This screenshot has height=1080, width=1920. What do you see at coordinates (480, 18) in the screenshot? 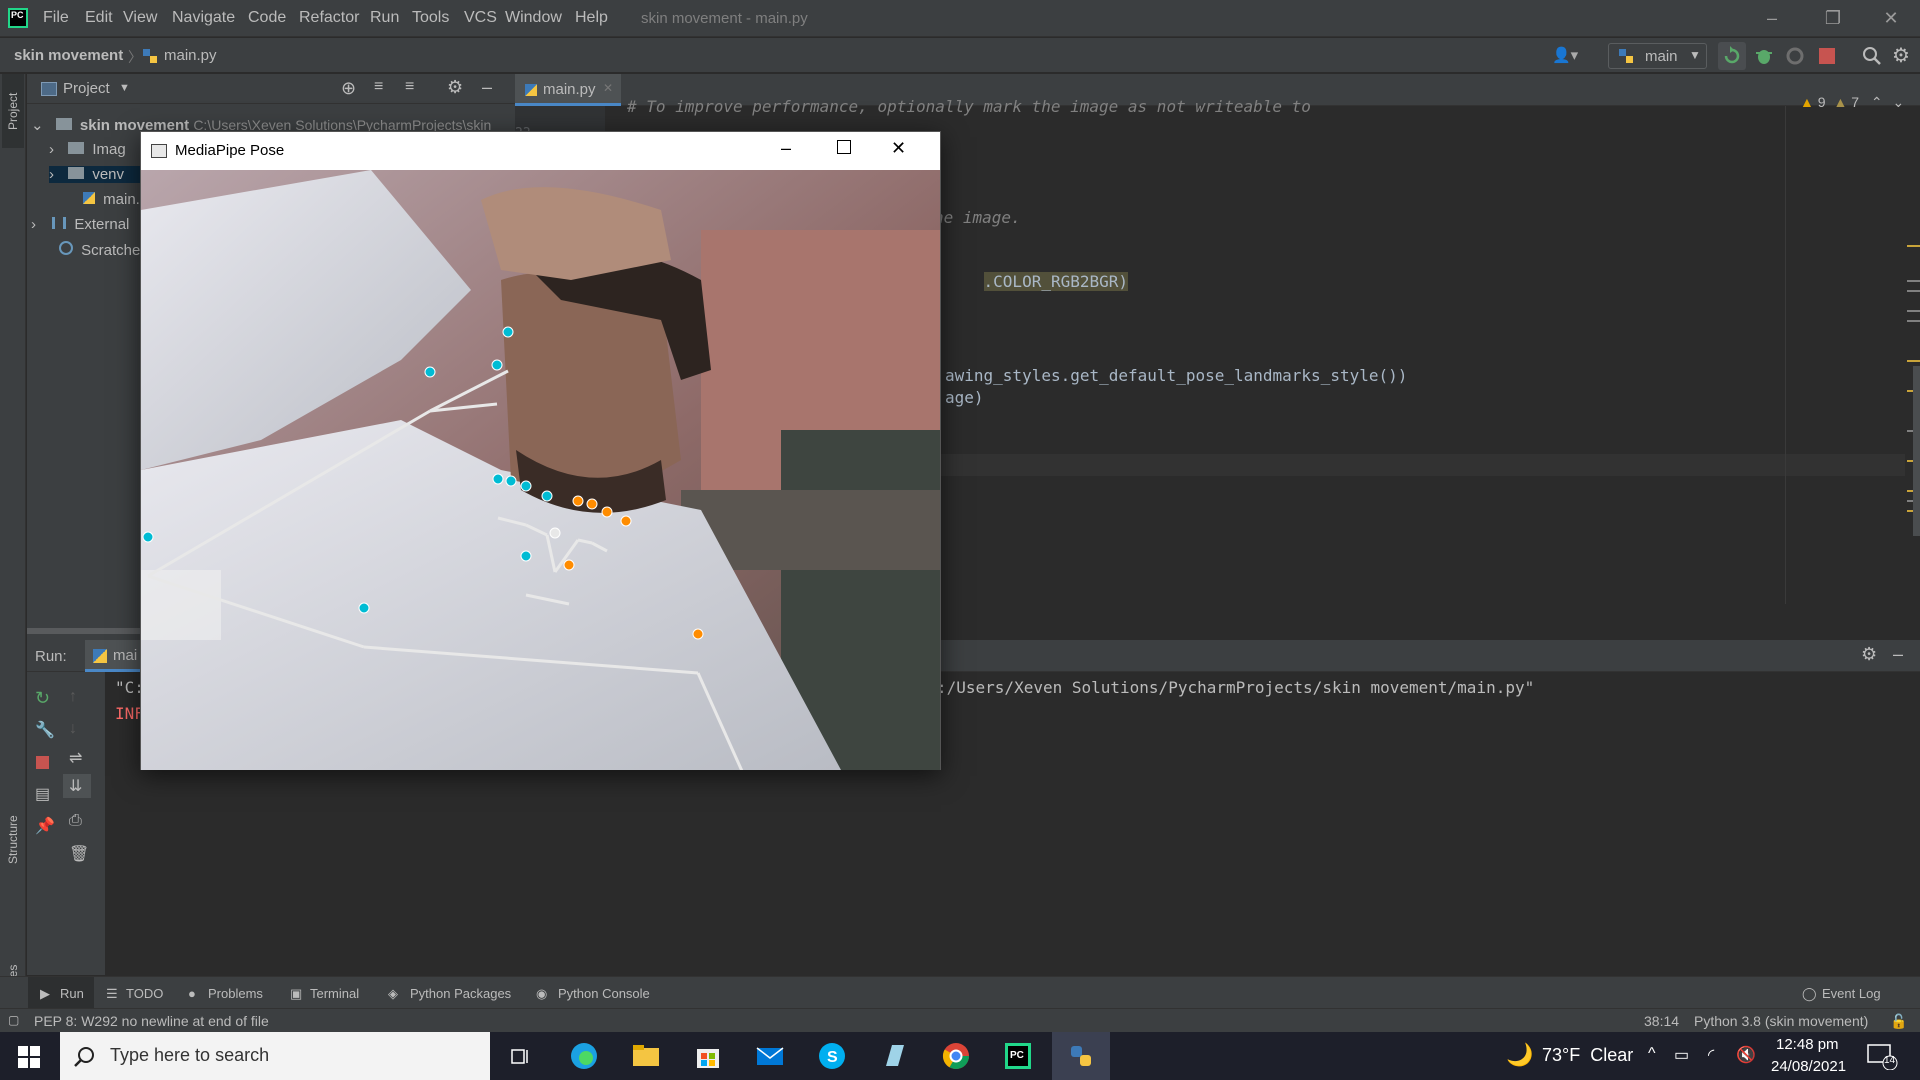
I see `menu-vcs: VCS` at bounding box center [480, 18].